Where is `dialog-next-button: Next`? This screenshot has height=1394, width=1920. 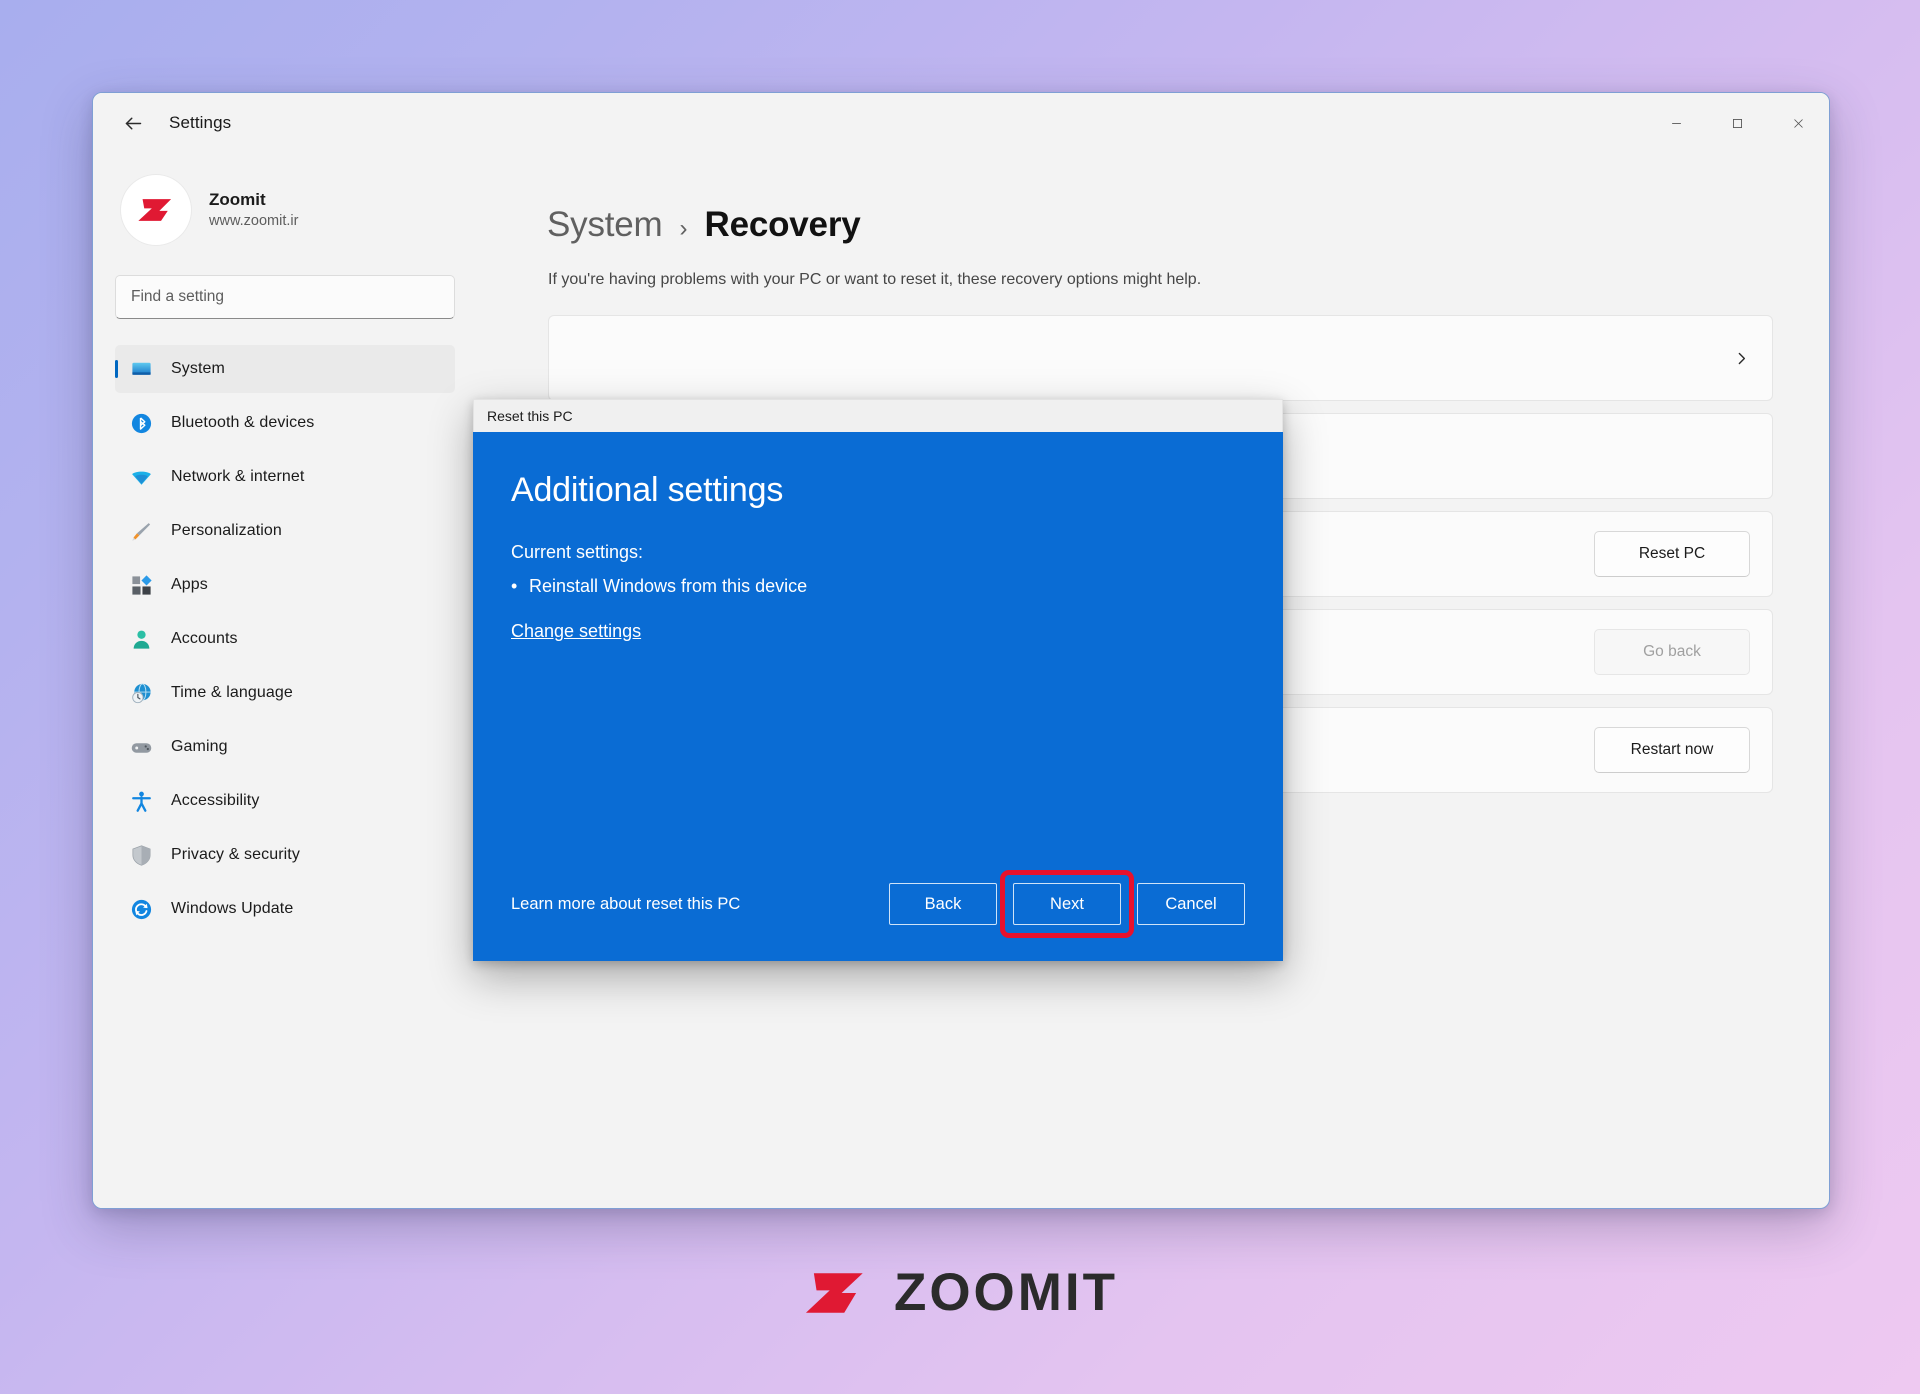 dialog-next-button: Next is located at coordinates (1067, 904).